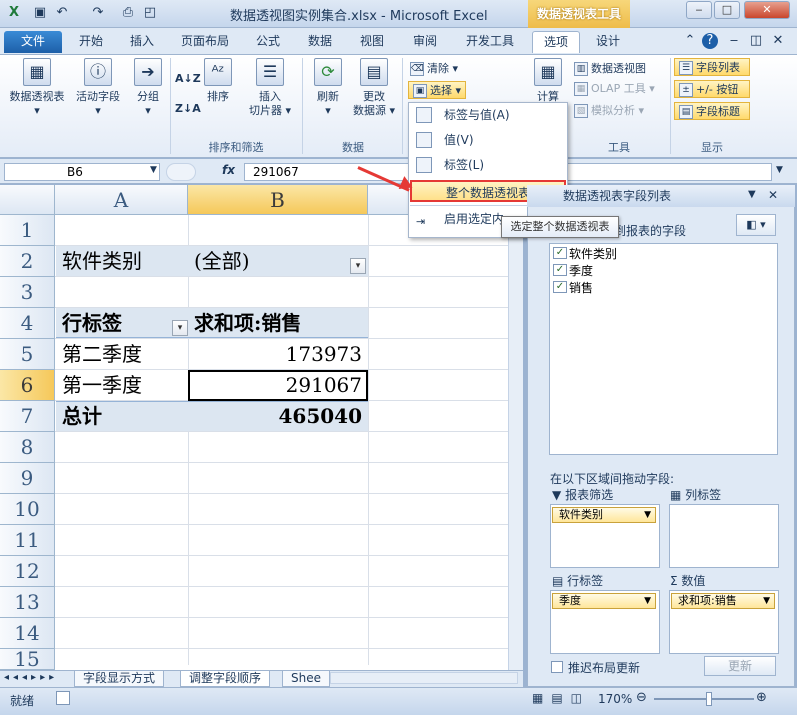 The image size is (797, 715). Describe the element at coordinates (434, 69) in the screenshot. I see `clear-button: ⌫ 清除 ▾` at that location.